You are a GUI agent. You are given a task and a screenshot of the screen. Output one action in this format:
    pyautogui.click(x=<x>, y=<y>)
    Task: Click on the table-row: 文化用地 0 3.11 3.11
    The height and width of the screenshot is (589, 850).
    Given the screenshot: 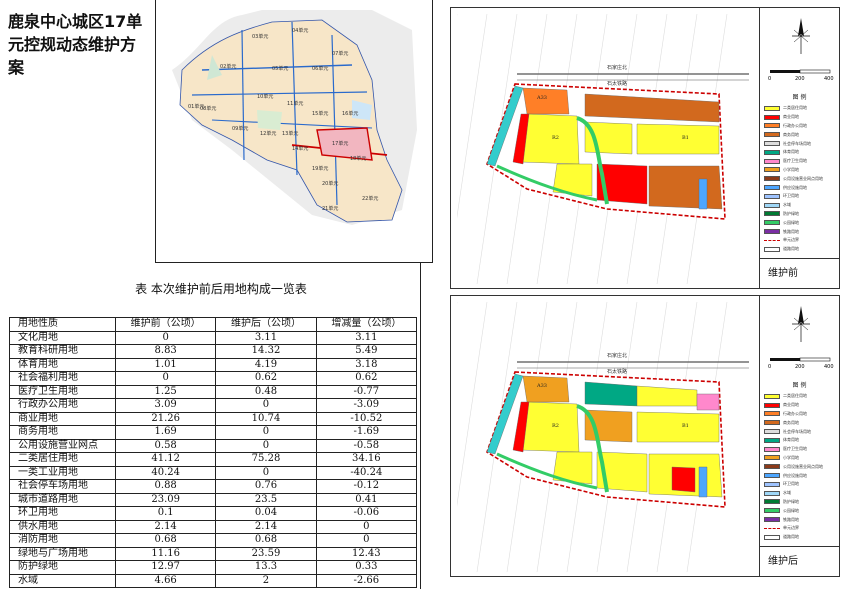 What is the action you would take?
    pyautogui.click(x=213, y=337)
    